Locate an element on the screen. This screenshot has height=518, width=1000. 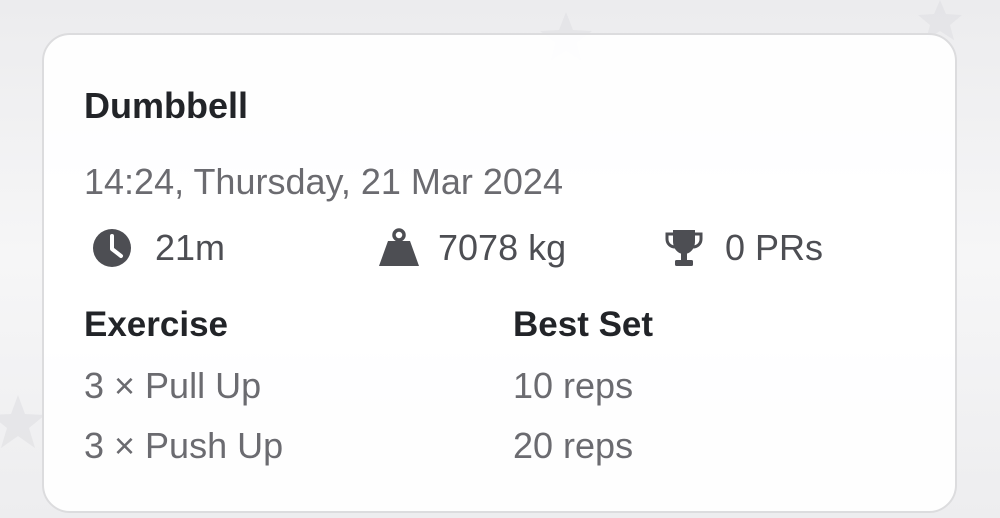
duration-stat: 21m is located at coordinates (158, 248).